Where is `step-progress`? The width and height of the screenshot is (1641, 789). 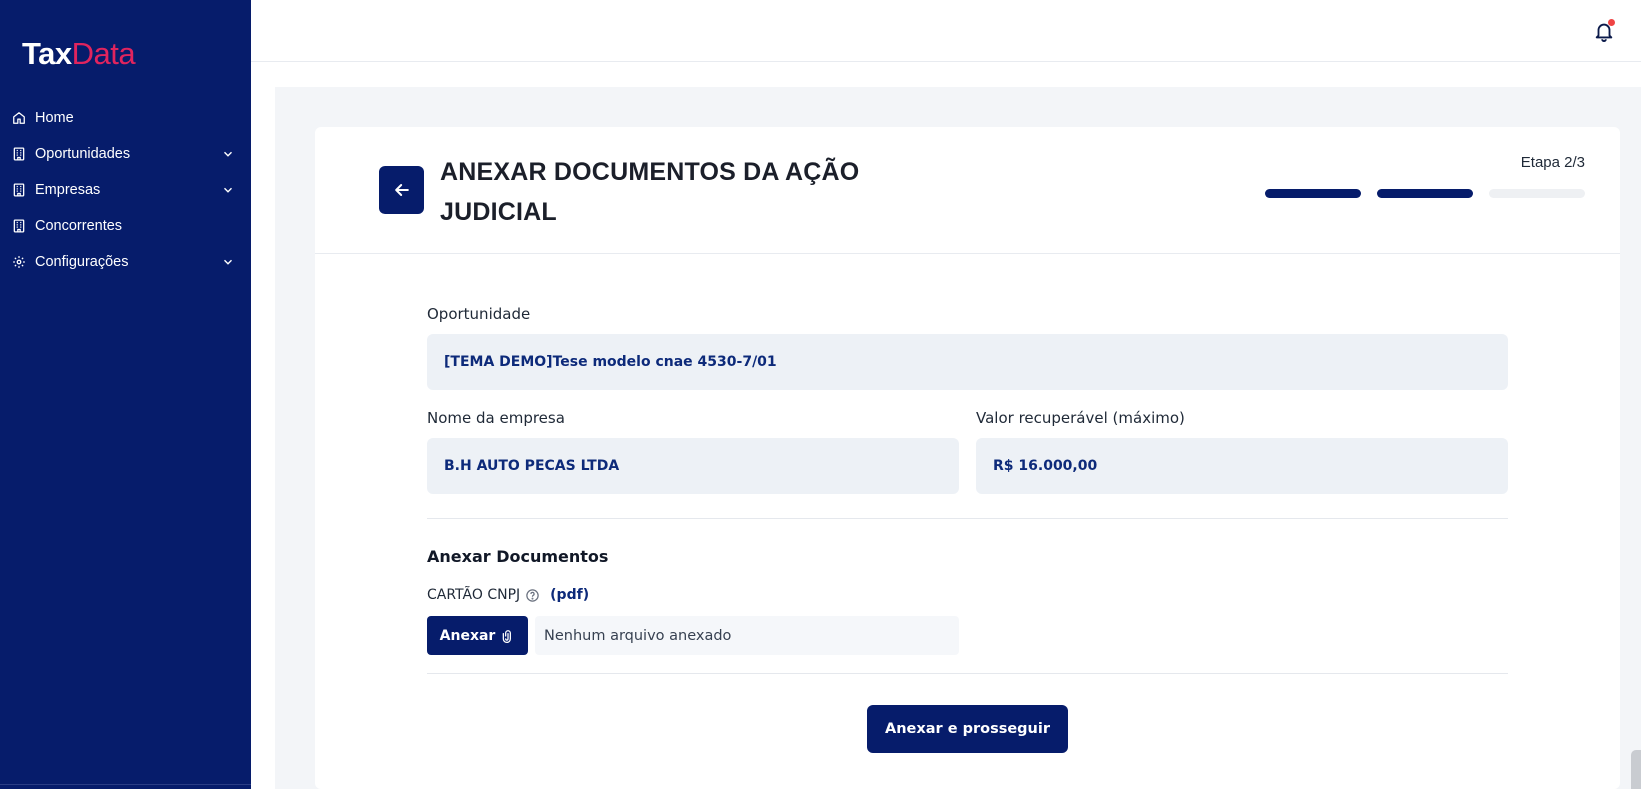
step-progress is located at coordinates (1425, 193).